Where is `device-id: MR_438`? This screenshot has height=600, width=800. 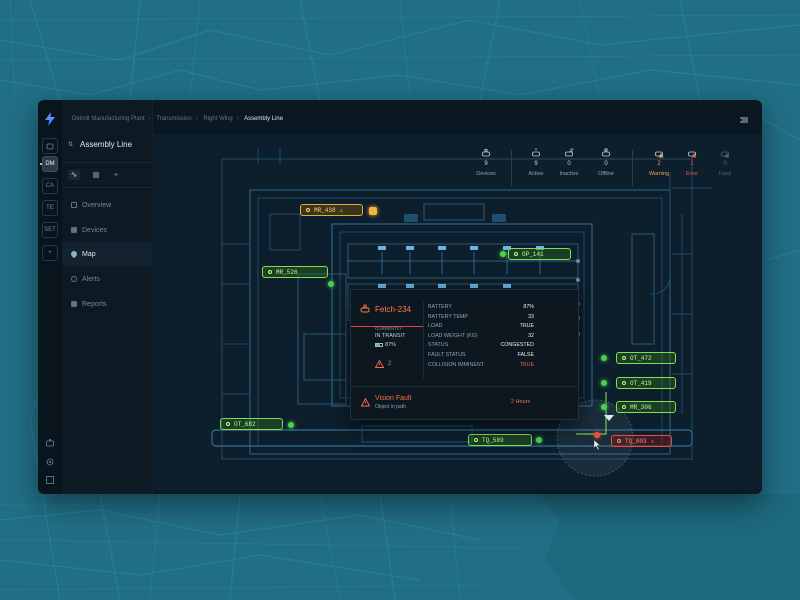 device-id: MR_438 is located at coordinates (325, 210).